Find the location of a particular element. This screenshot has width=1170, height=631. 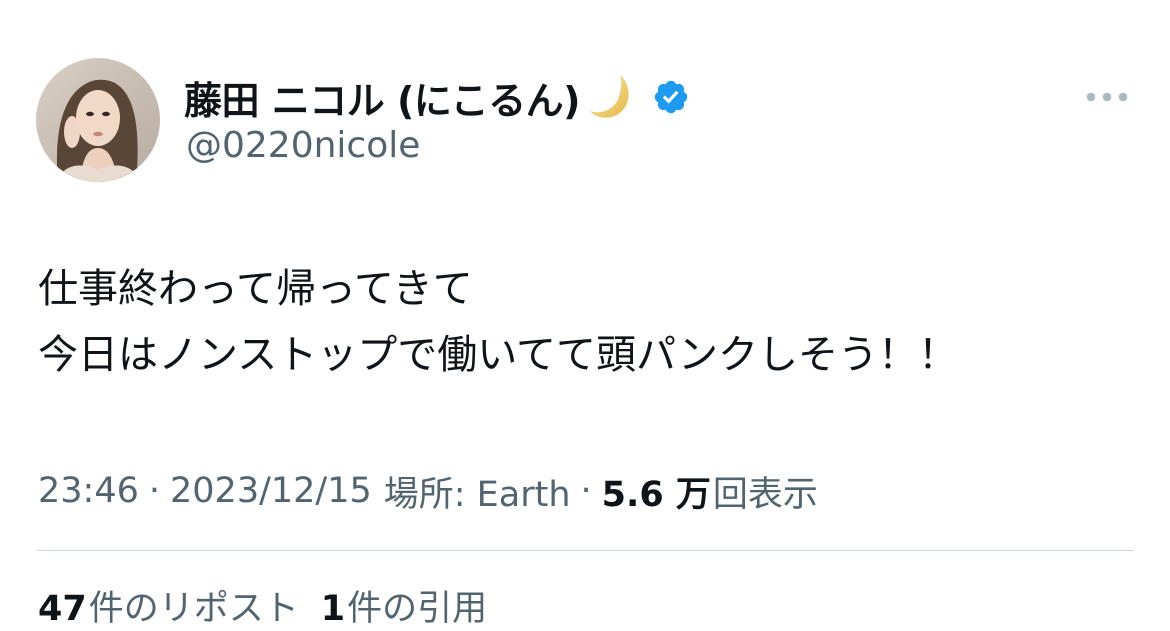

quotes-count: 1 is located at coordinates (333, 609).